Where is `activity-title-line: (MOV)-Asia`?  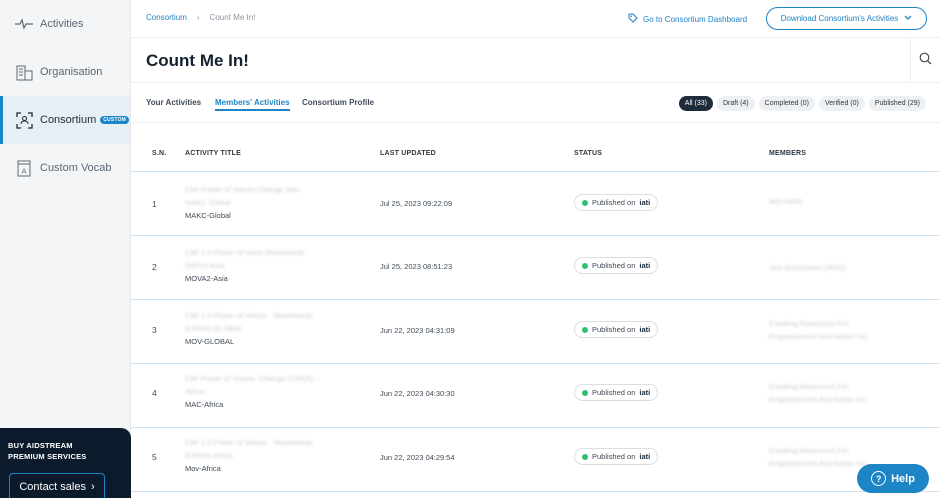 activity-title-line: (MOV)-Asia is located at coordinates (205, 265).